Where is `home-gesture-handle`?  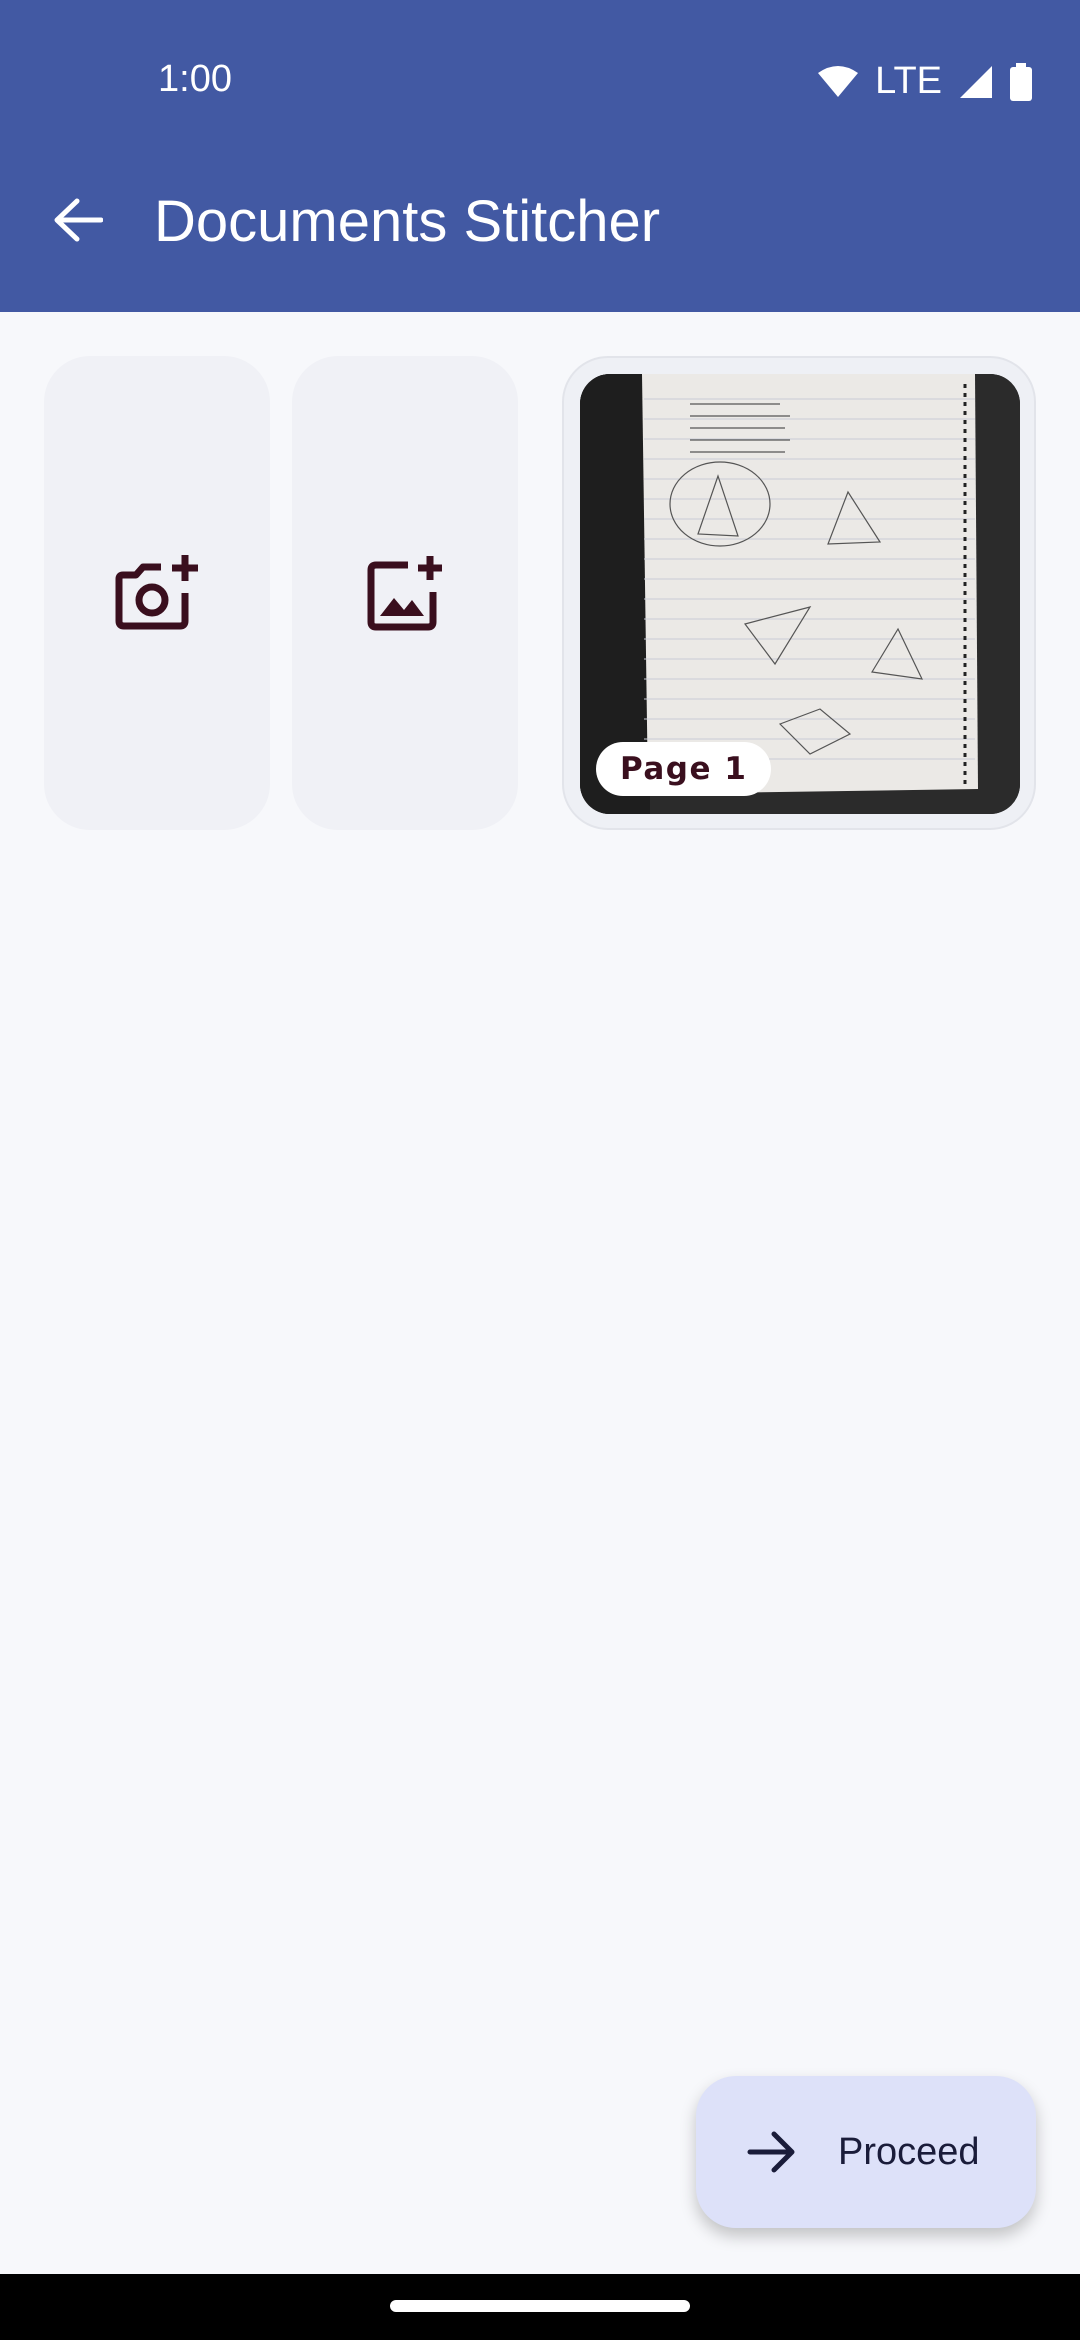
home-gesture-handle is located at coordinates (540, 2306).